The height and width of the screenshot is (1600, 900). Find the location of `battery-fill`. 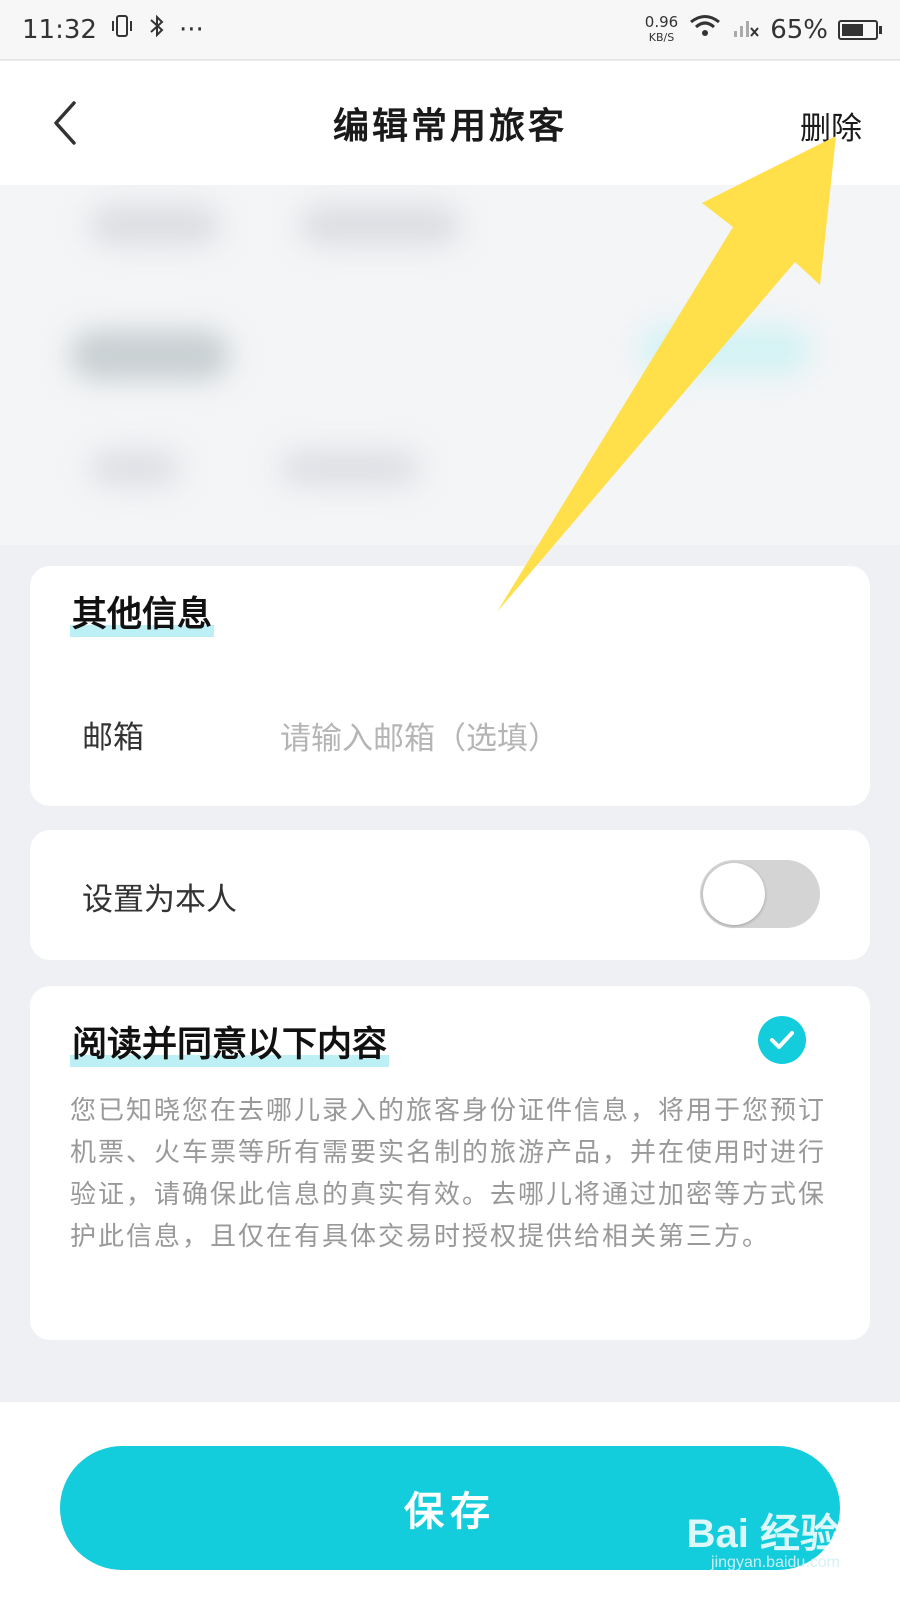

battery-fill is located at coordinates (852, 29).